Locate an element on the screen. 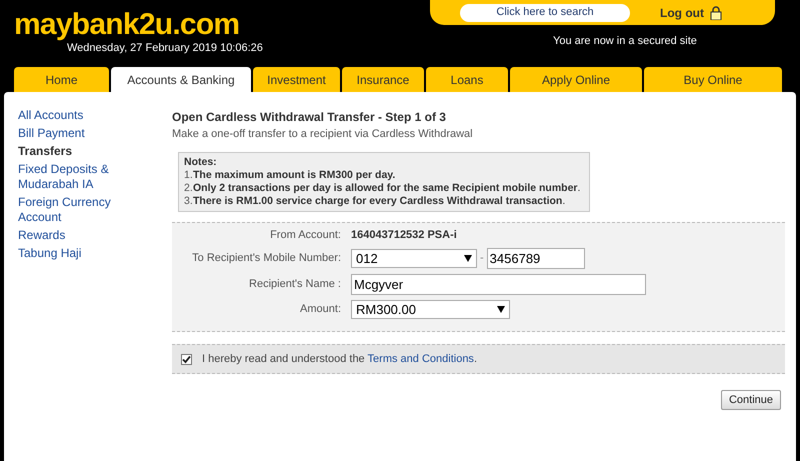 The width and height of the screenshot is (800, 461). amount-dropdown: RM300.00 is located at coordinates (430, 309).